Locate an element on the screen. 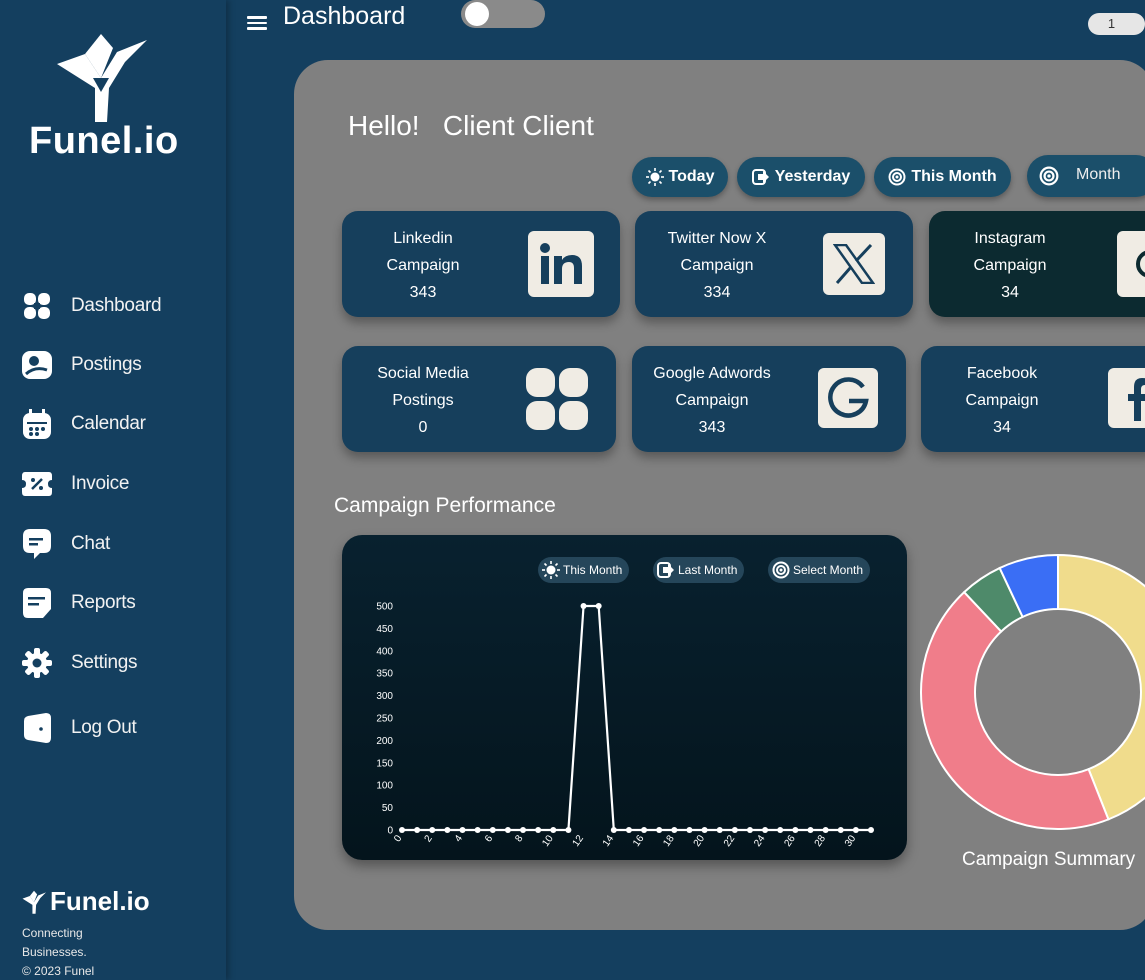  reports-icon is located at coordinates (37, 603).